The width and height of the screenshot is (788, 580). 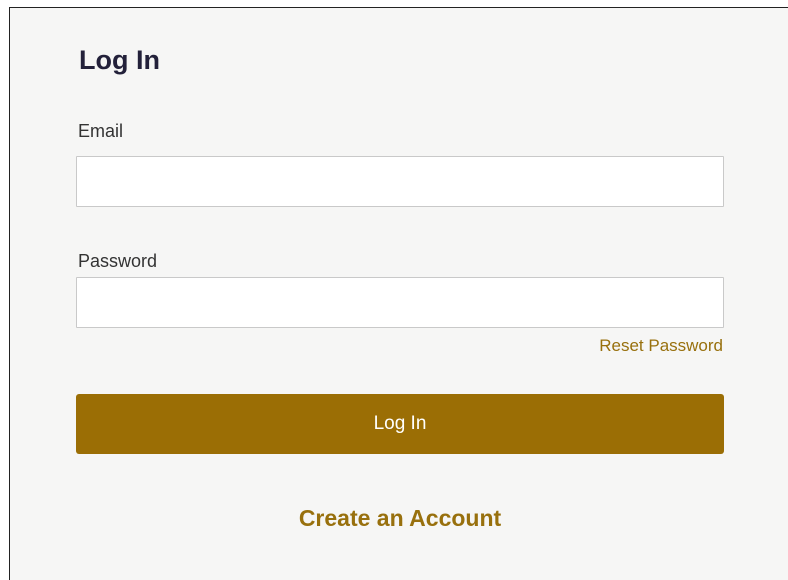 I want to click on login-button: Log In, so click(x=400, y=424).